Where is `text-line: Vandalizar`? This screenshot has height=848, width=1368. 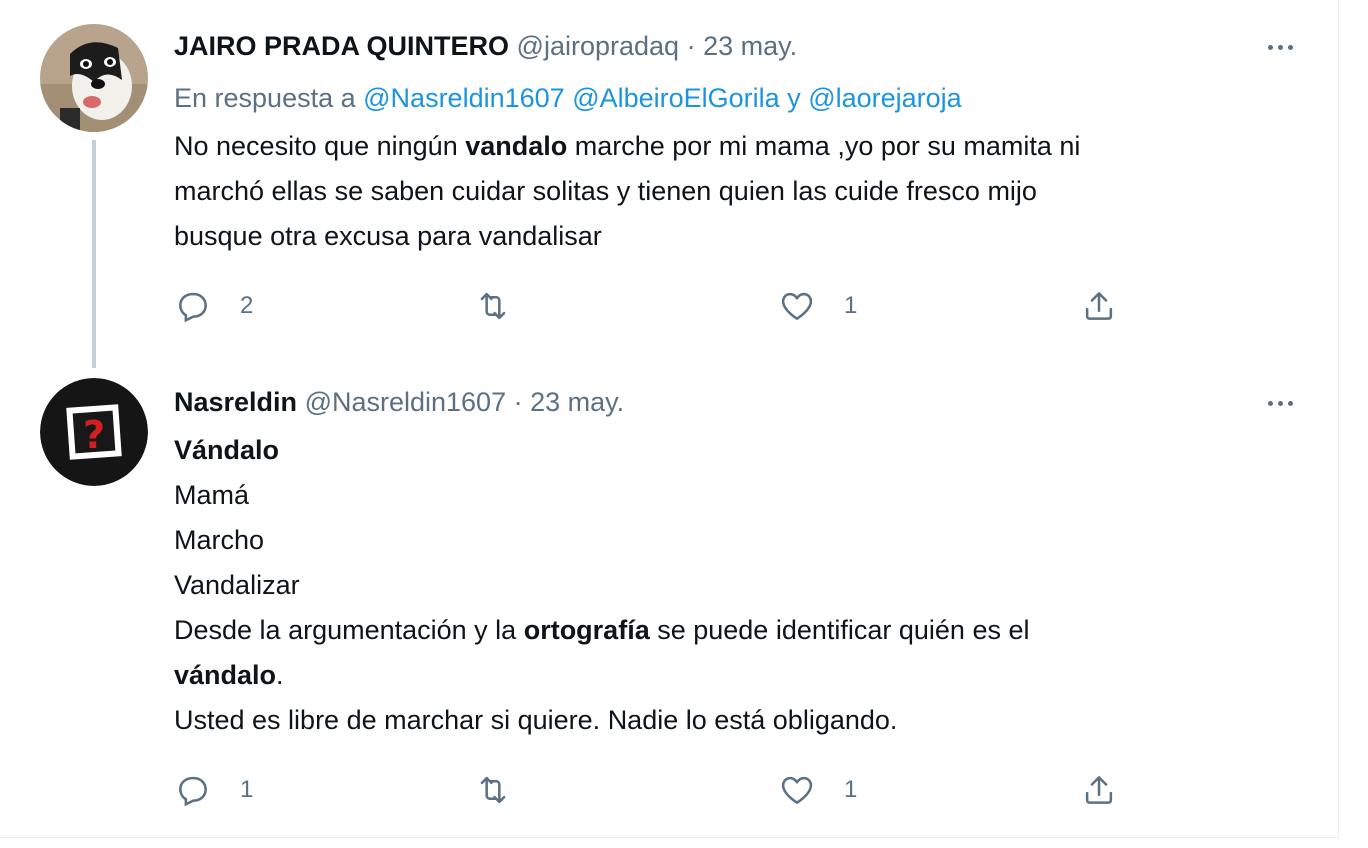
text-line: Vandalizar is located at coordinates (237, 585).